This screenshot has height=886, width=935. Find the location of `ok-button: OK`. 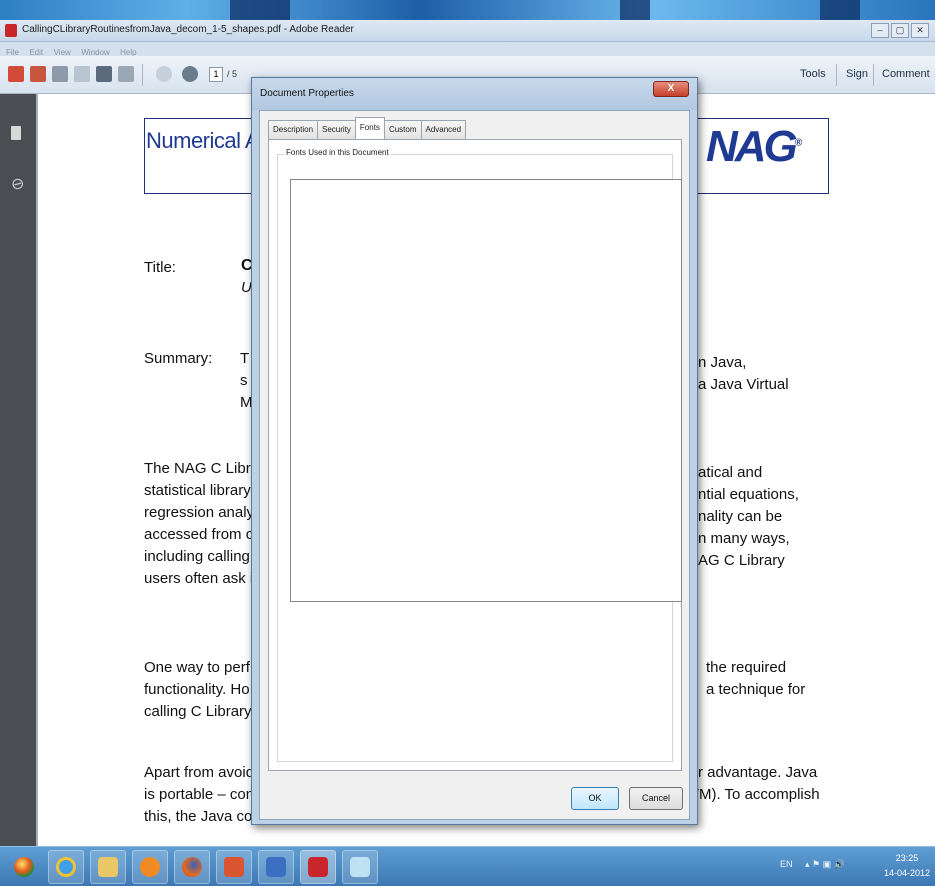

ok-button: OK is located at coordinates (595, 798).